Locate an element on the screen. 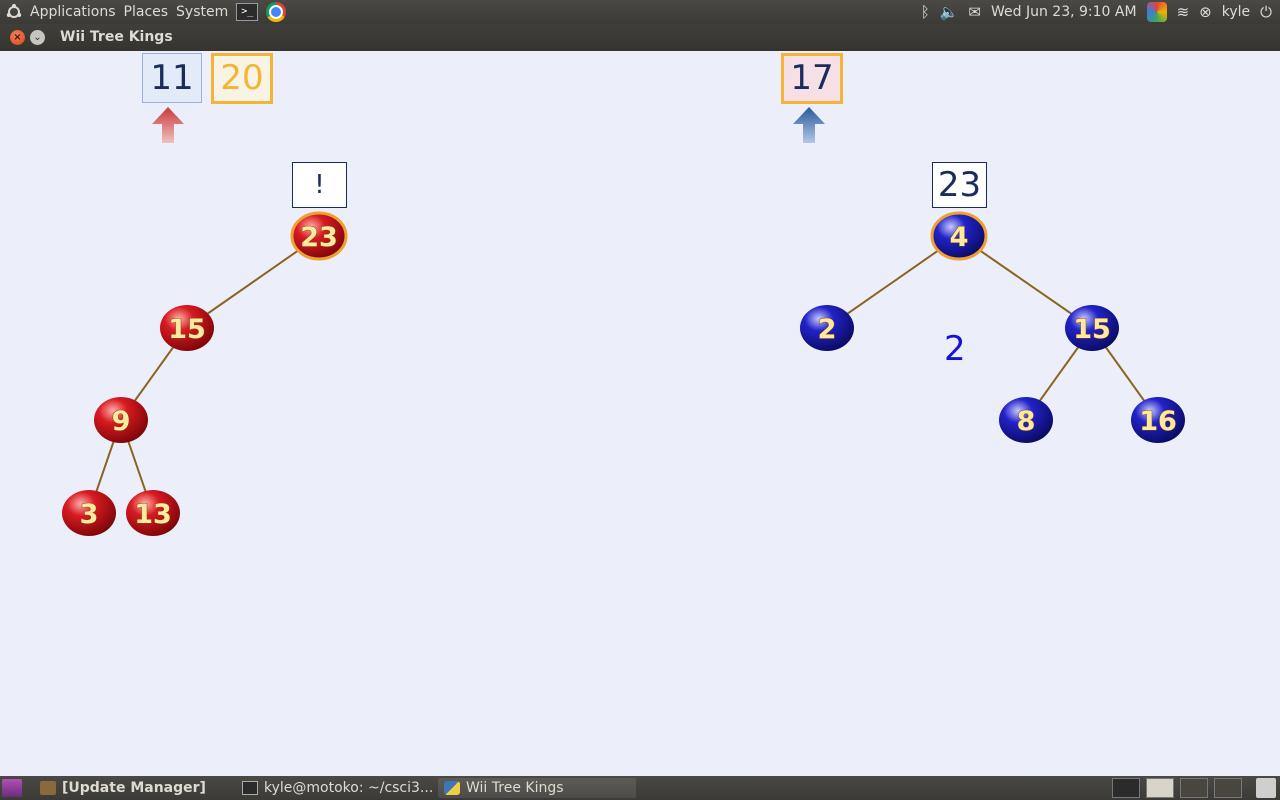  left-player-arrow-icon is located at coordinates (168, 125).